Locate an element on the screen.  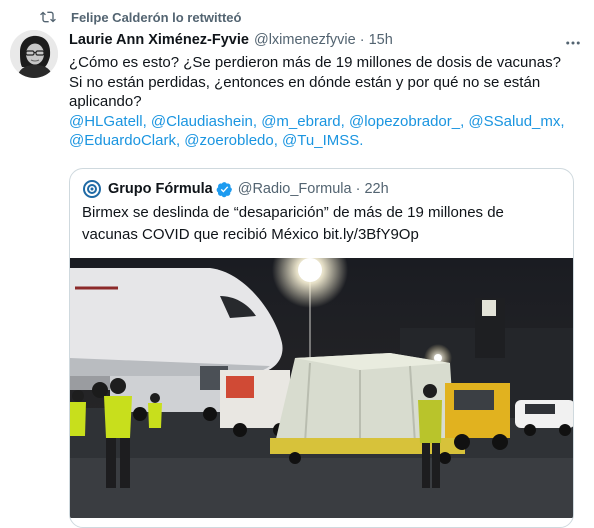
quoted-author-handle: @Radio_Formula is located at coordinates (295, 189).